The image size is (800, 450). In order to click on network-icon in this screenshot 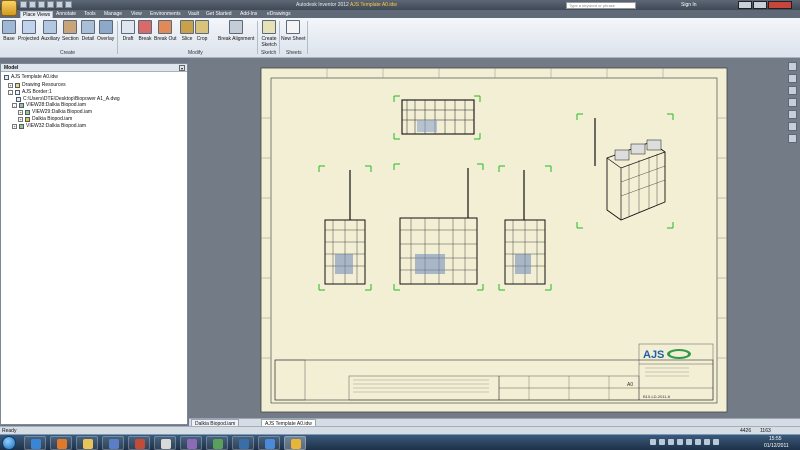, I will do `click(707, 442)`.